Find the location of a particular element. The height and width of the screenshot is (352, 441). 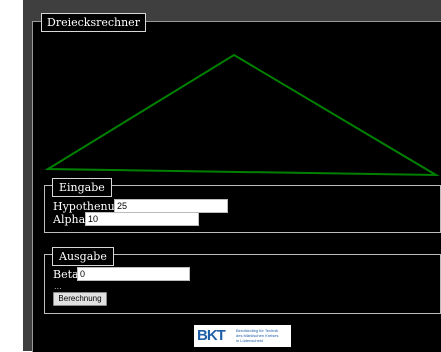

output-legend: Ausgabe is located at coordinates (83, 256).